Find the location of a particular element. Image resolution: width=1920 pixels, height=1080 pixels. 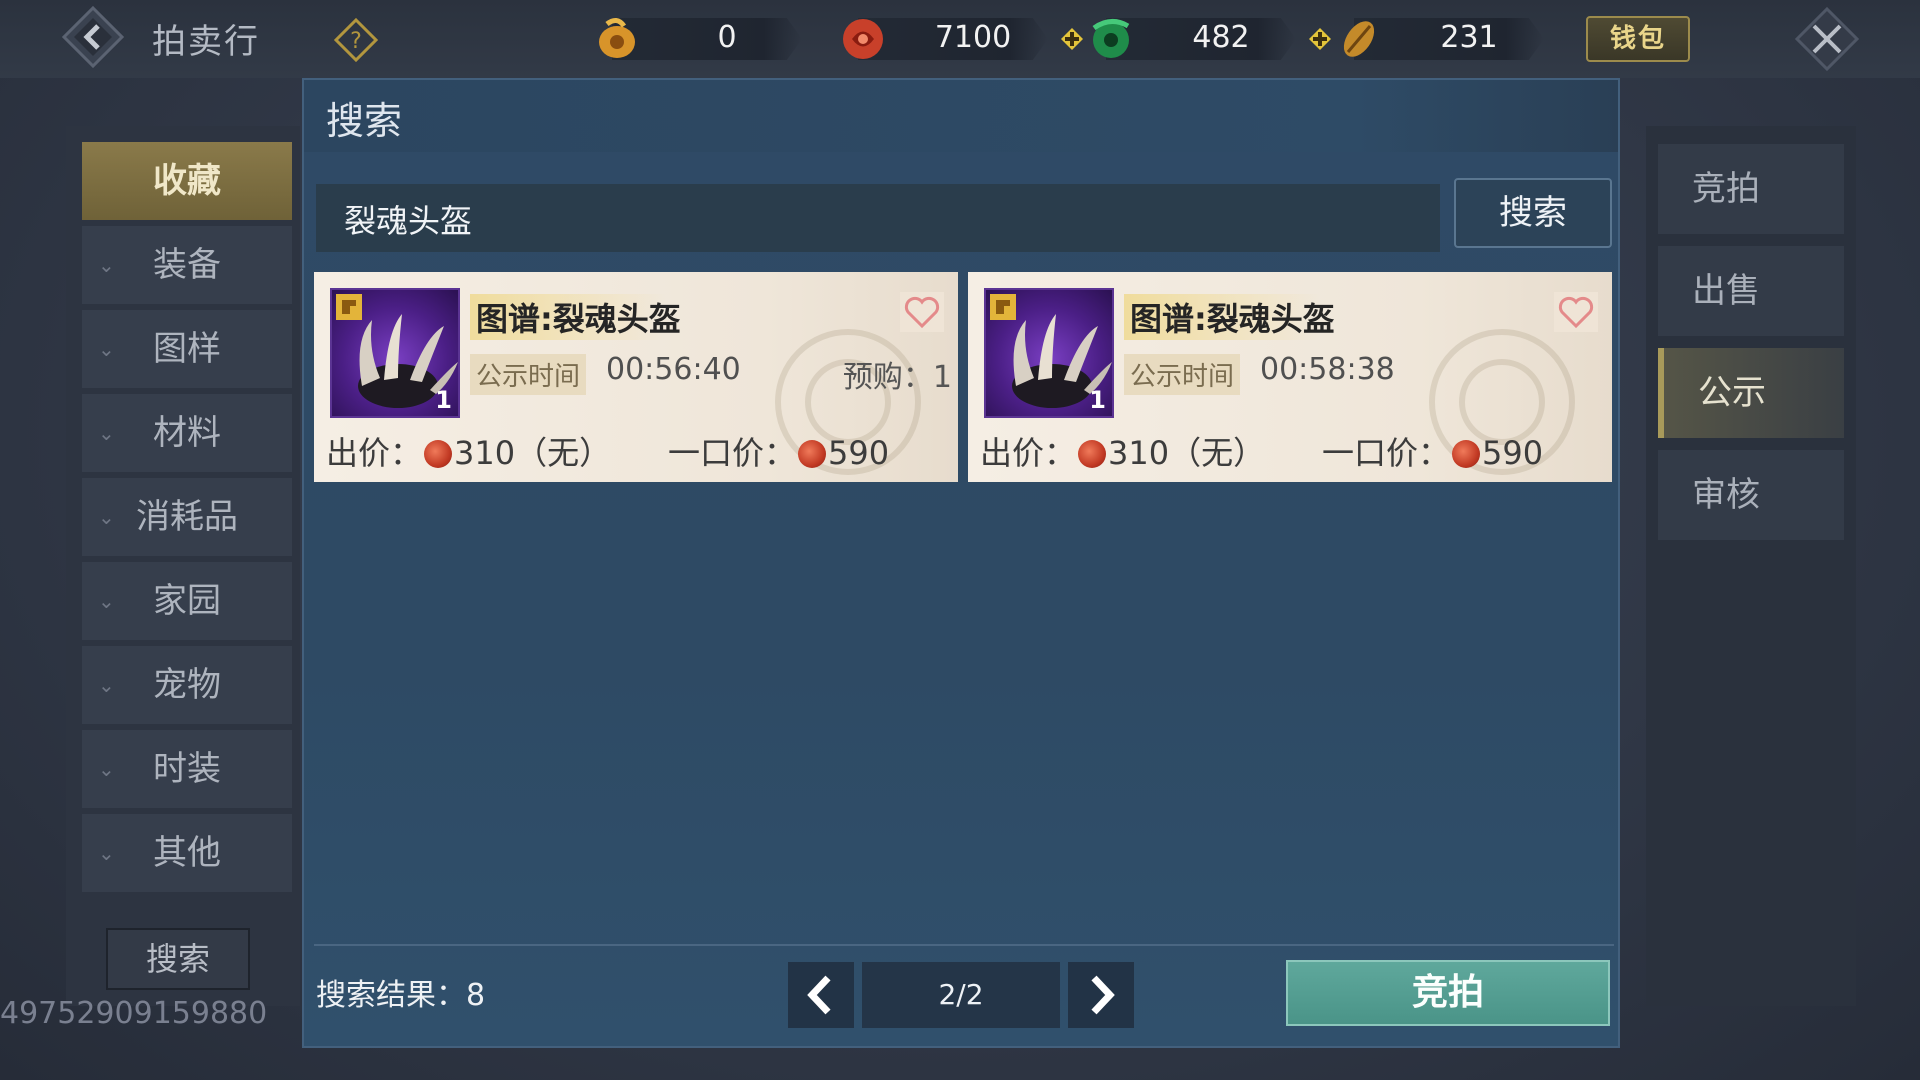

category-pets: ⌄ 宠物 is located at coordinates (187, 685).